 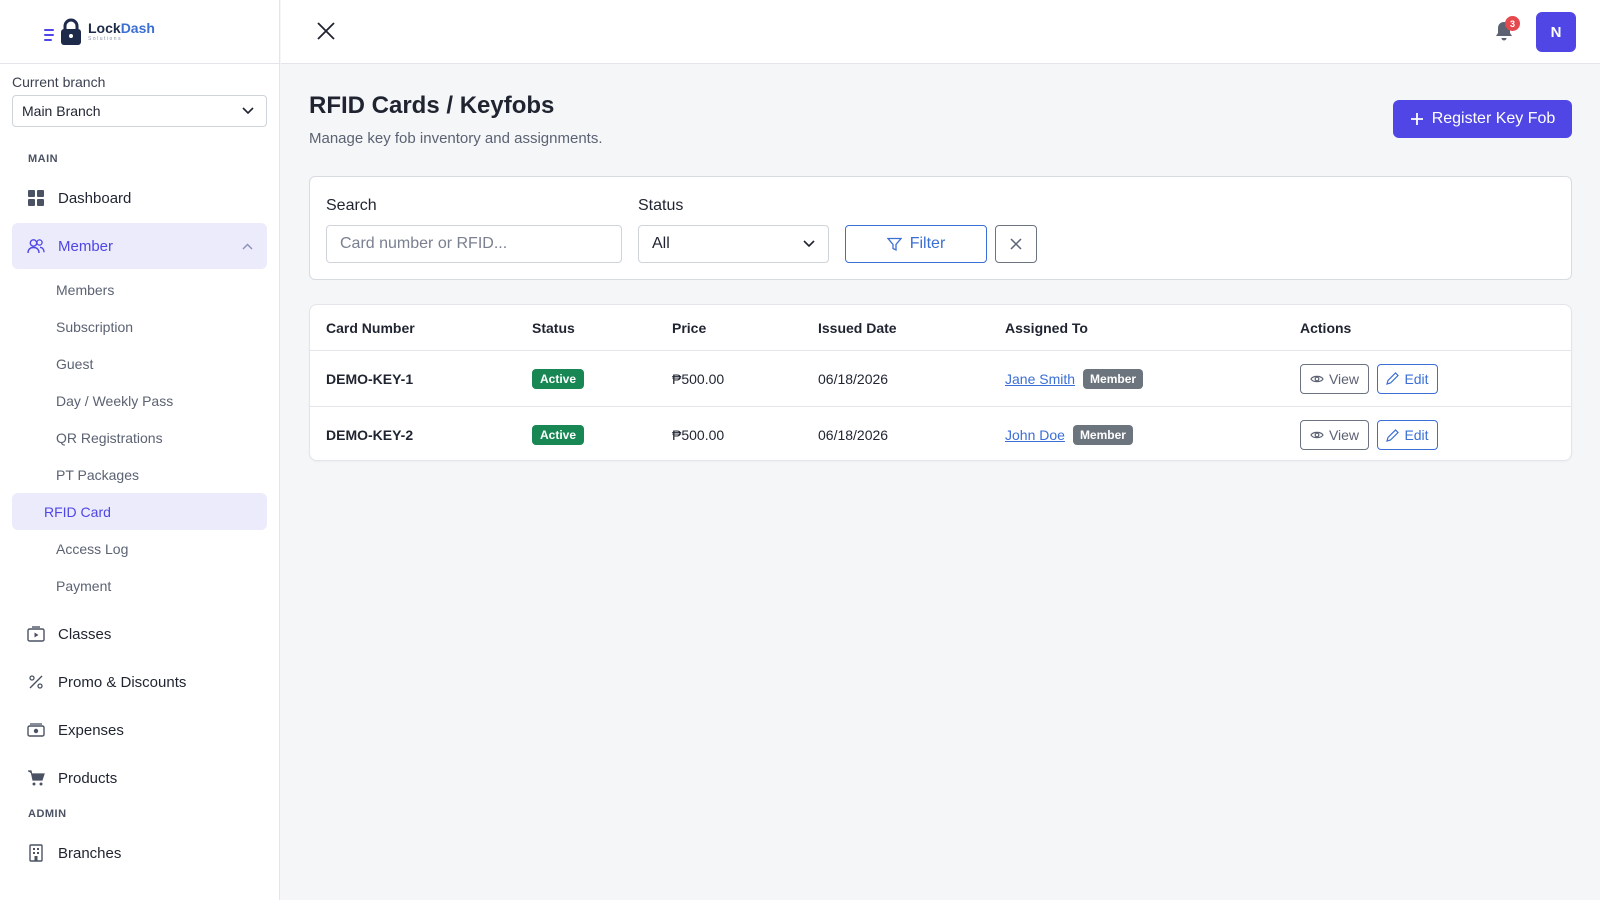 I want to click on section-label-main: MAIN, so click(x=43, y=159).